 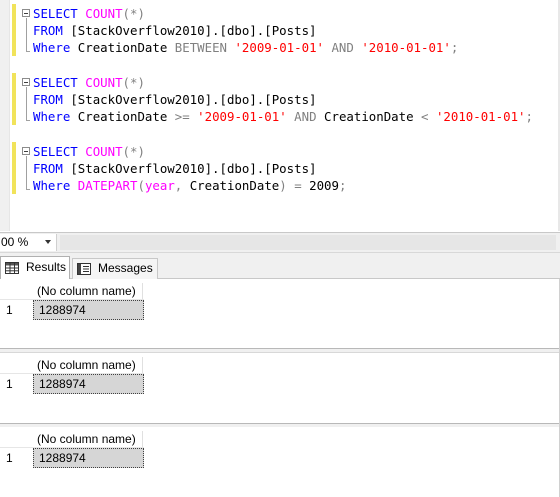 I want to click on editor-gutter, so click(x=5, y=115).